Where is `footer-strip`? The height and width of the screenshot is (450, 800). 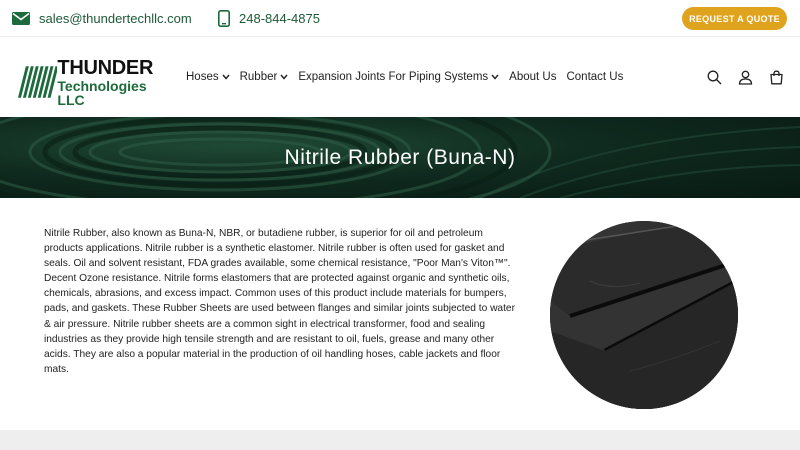 footer-strip is located at coordinates (400, 440).